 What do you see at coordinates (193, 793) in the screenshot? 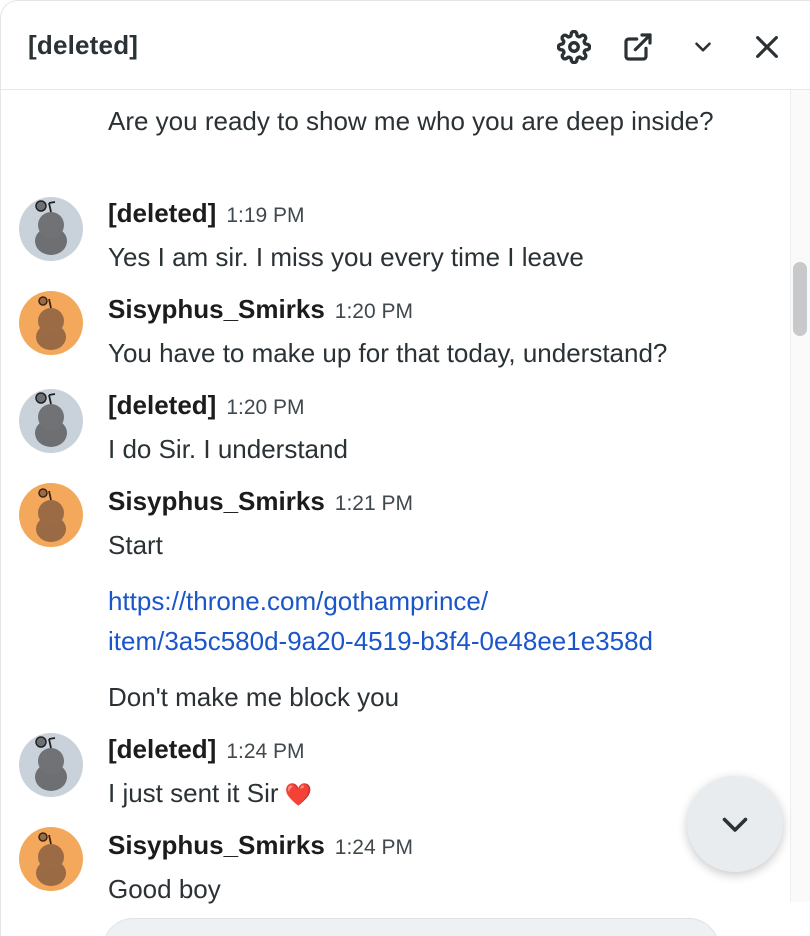
I see `message-text-content: I just sent it Sir` at bounding box center [193, 793].